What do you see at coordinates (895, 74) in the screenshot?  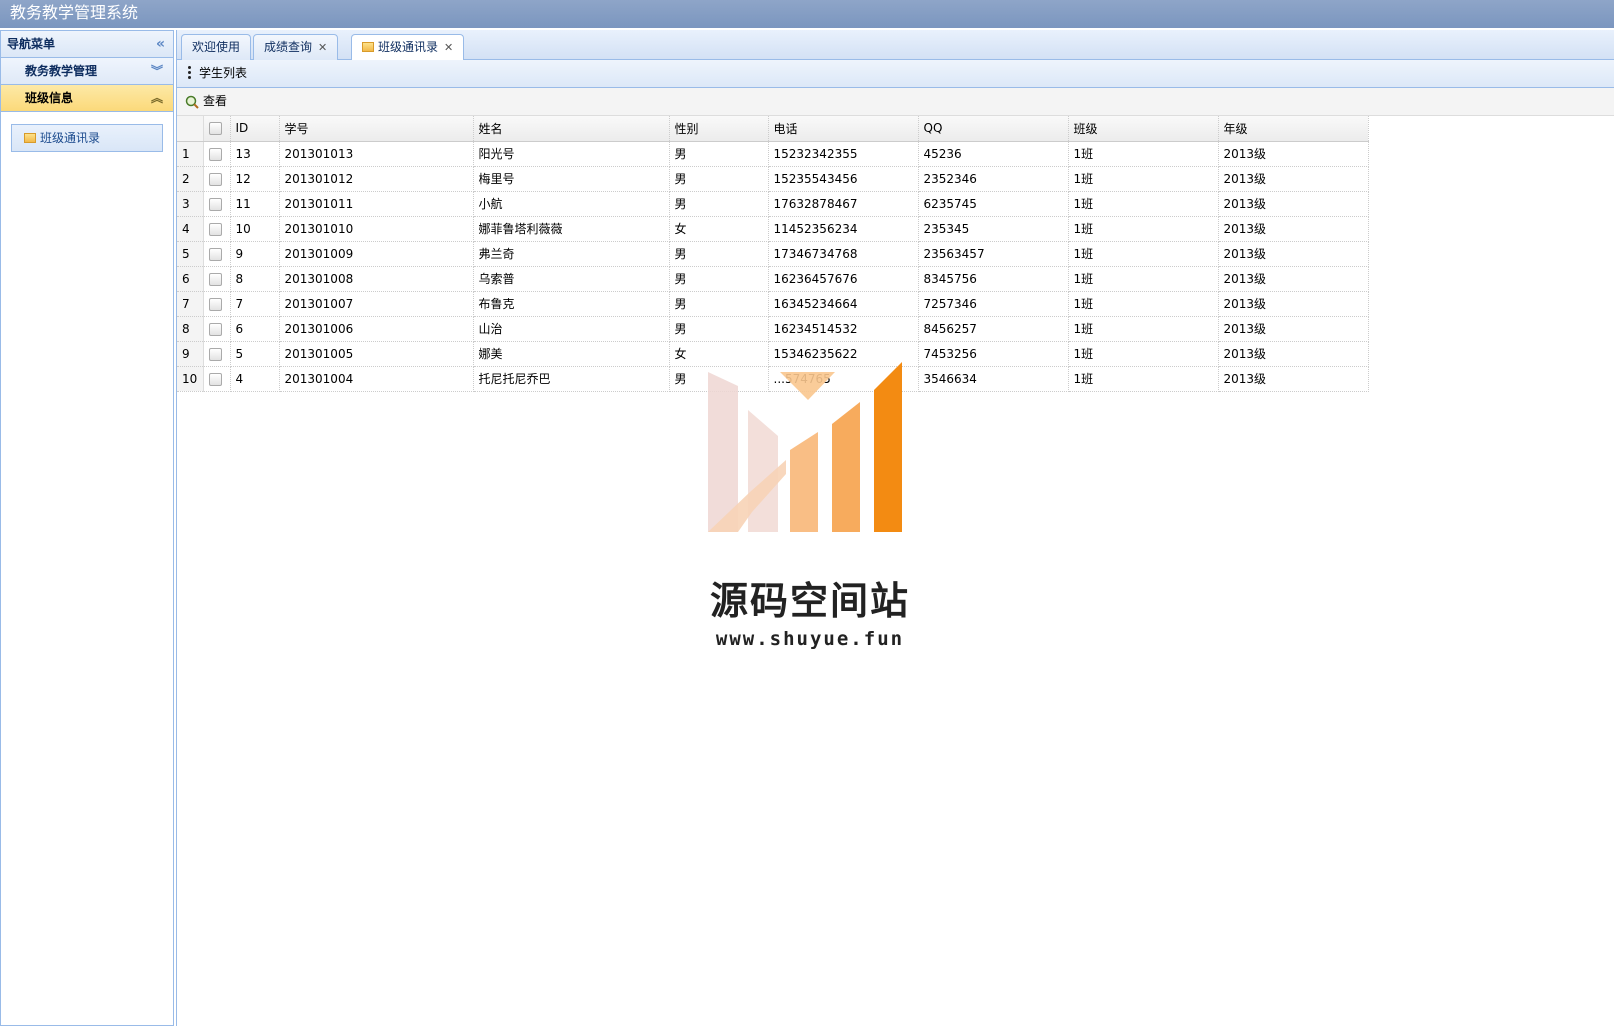 I see `panel-title-bar: 学生列表` at bounding box center [895, 74].